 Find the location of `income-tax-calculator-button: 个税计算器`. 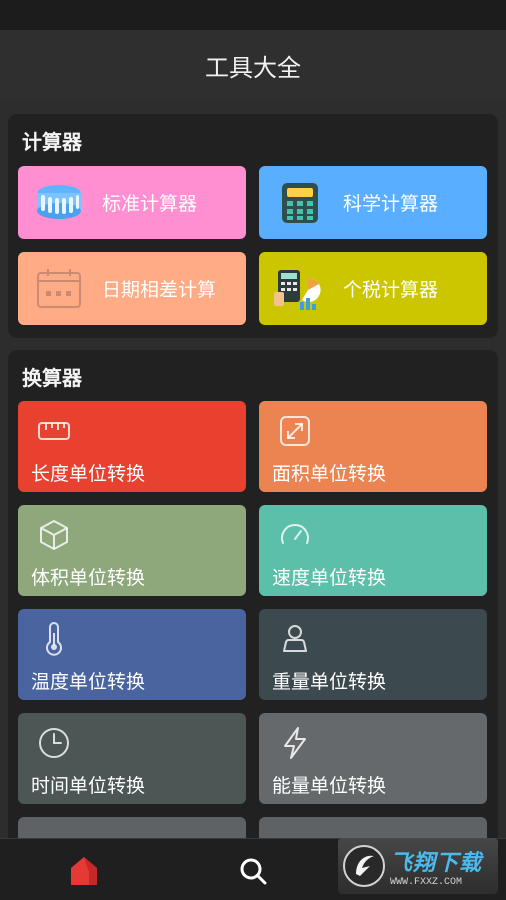

income-tax-calculator-button: 个税计算器 is located at coordinates (373, 288).